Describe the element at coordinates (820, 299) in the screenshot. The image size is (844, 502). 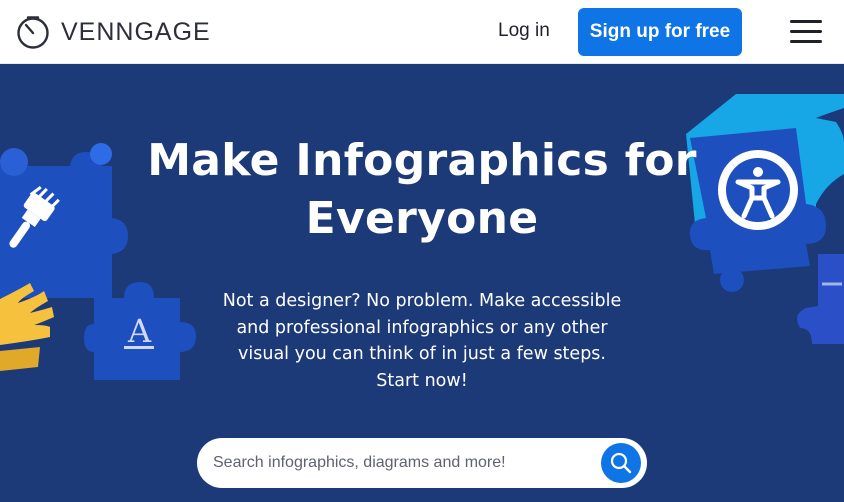
I see `corner-puzzle-piece-icon` at that location.